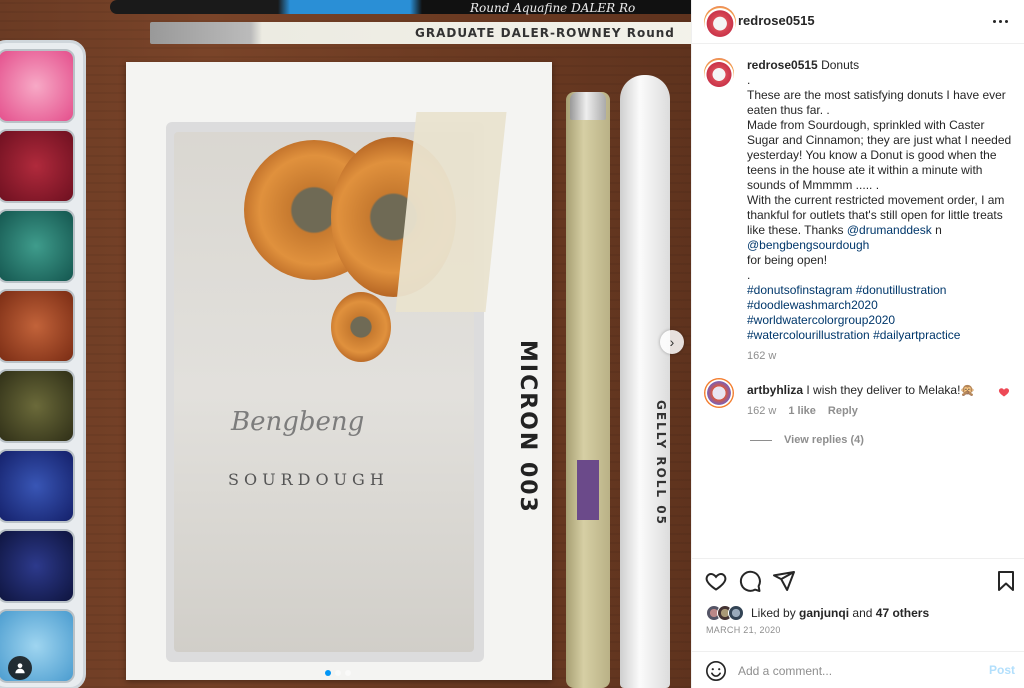 This screenshot has width=1024, height=688. What do you see at coordinates (824, 613) in the screenshot?
I see `liked-by-user: ganjunqi` at bounding box center [824, 613].